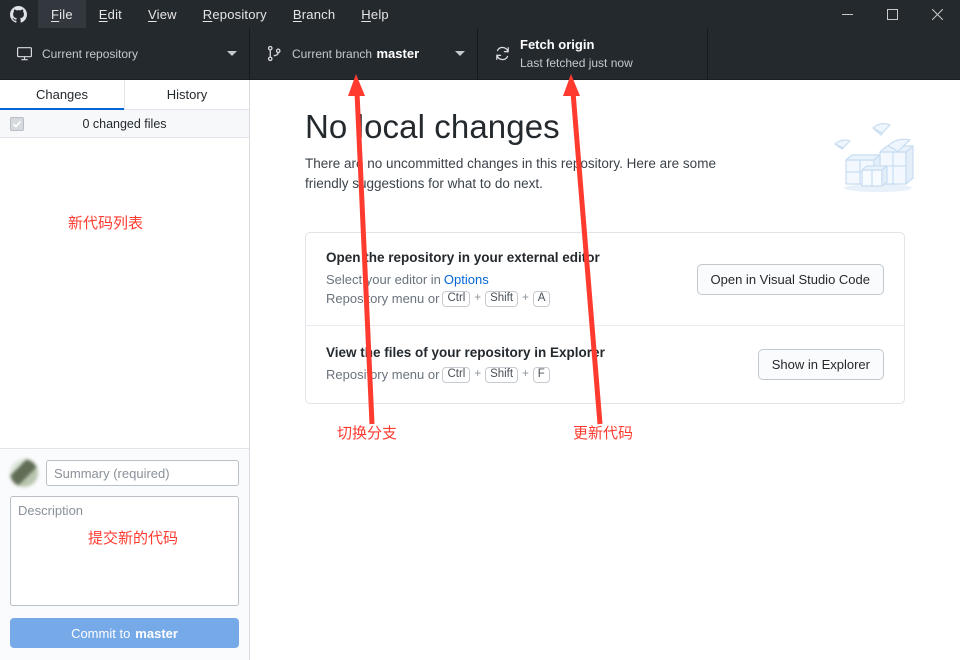  Describe the element at coordinates (557, 44) in the screenshot. I see `fetch-origin-label: Fetch origin` at that location.